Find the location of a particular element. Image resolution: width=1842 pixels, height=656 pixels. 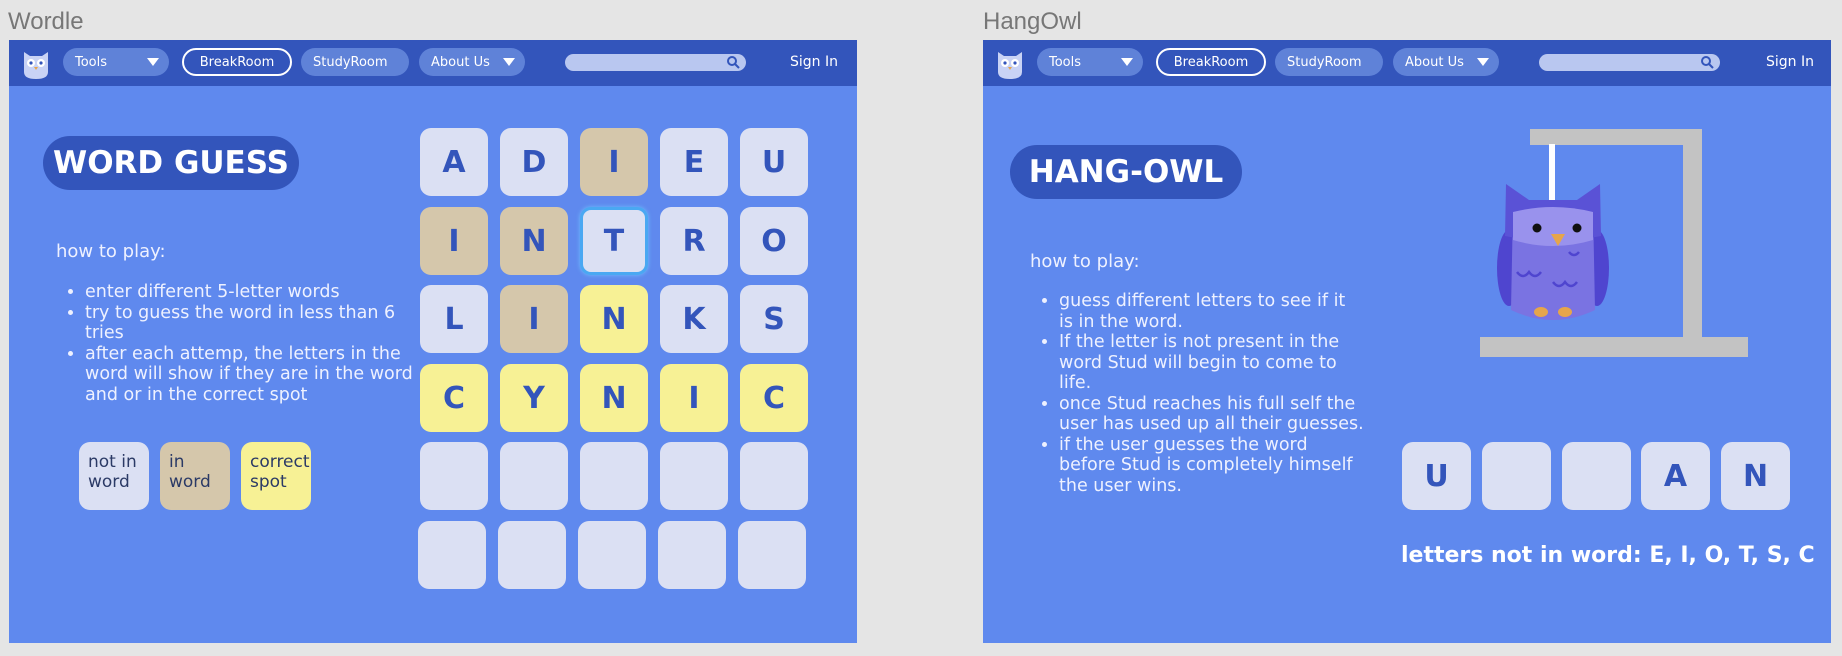

frame-label-wordle: Wordle is located at coordinates (46, 21).